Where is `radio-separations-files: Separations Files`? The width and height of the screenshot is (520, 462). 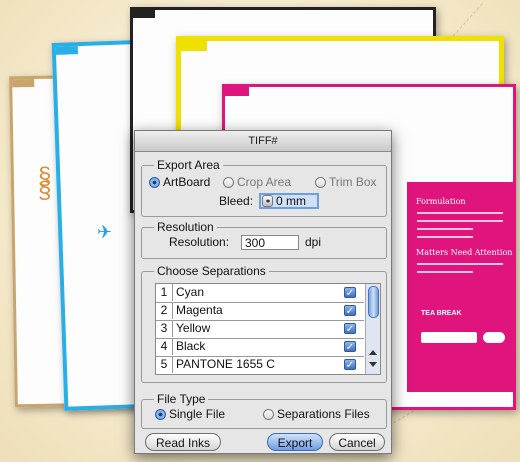 radio-separations-files: Separations Files is located at coordinates (316, 414).